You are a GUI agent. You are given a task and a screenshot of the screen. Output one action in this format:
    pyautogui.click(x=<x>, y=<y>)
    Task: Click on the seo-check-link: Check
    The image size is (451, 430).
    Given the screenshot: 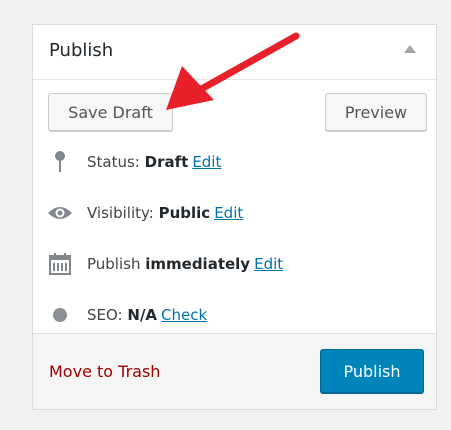 What is the action you would take?
    pyautogui.click(x=184, y=315)
    